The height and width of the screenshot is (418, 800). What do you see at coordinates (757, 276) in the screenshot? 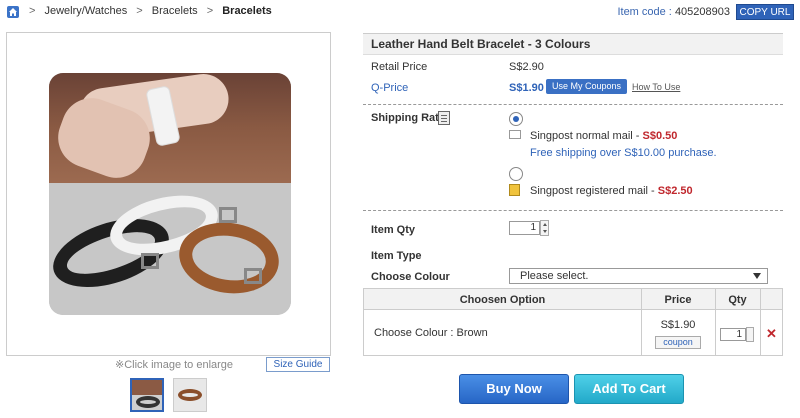
I see `chevron-down-icon` at bounding box center [757, 276].